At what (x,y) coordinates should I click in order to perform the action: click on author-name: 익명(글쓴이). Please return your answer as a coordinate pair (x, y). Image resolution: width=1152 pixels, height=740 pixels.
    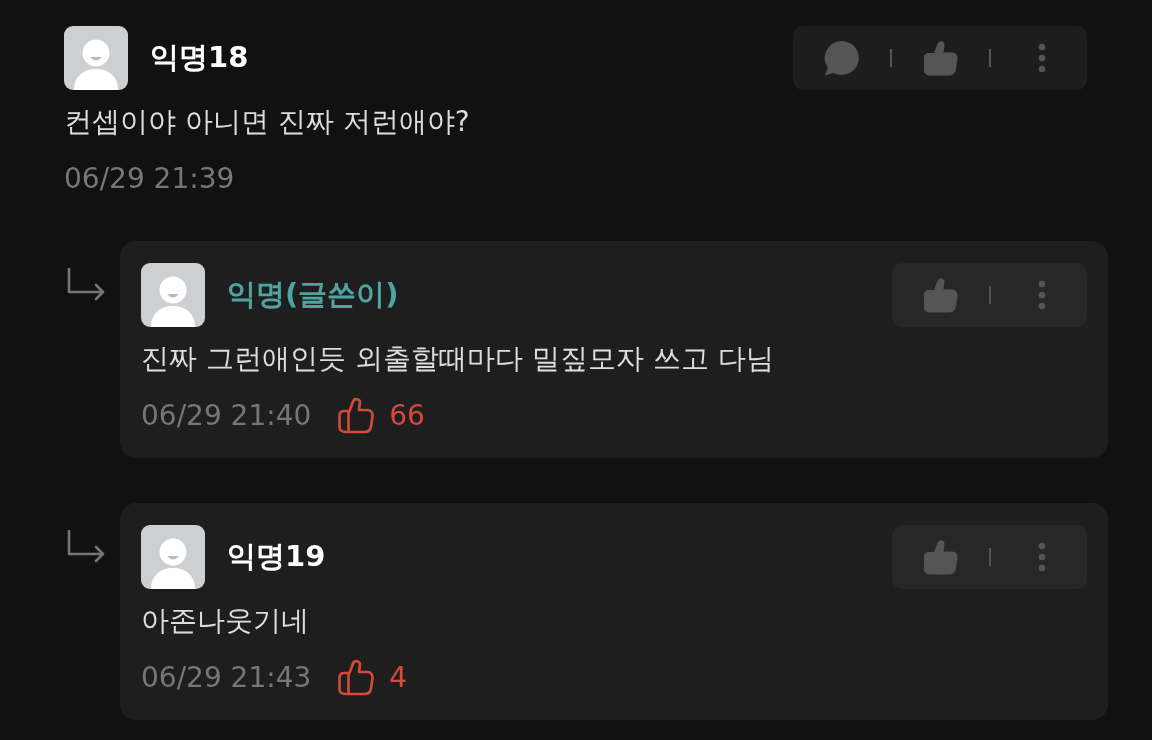
    Looking at the image, I should click on (313, 294).